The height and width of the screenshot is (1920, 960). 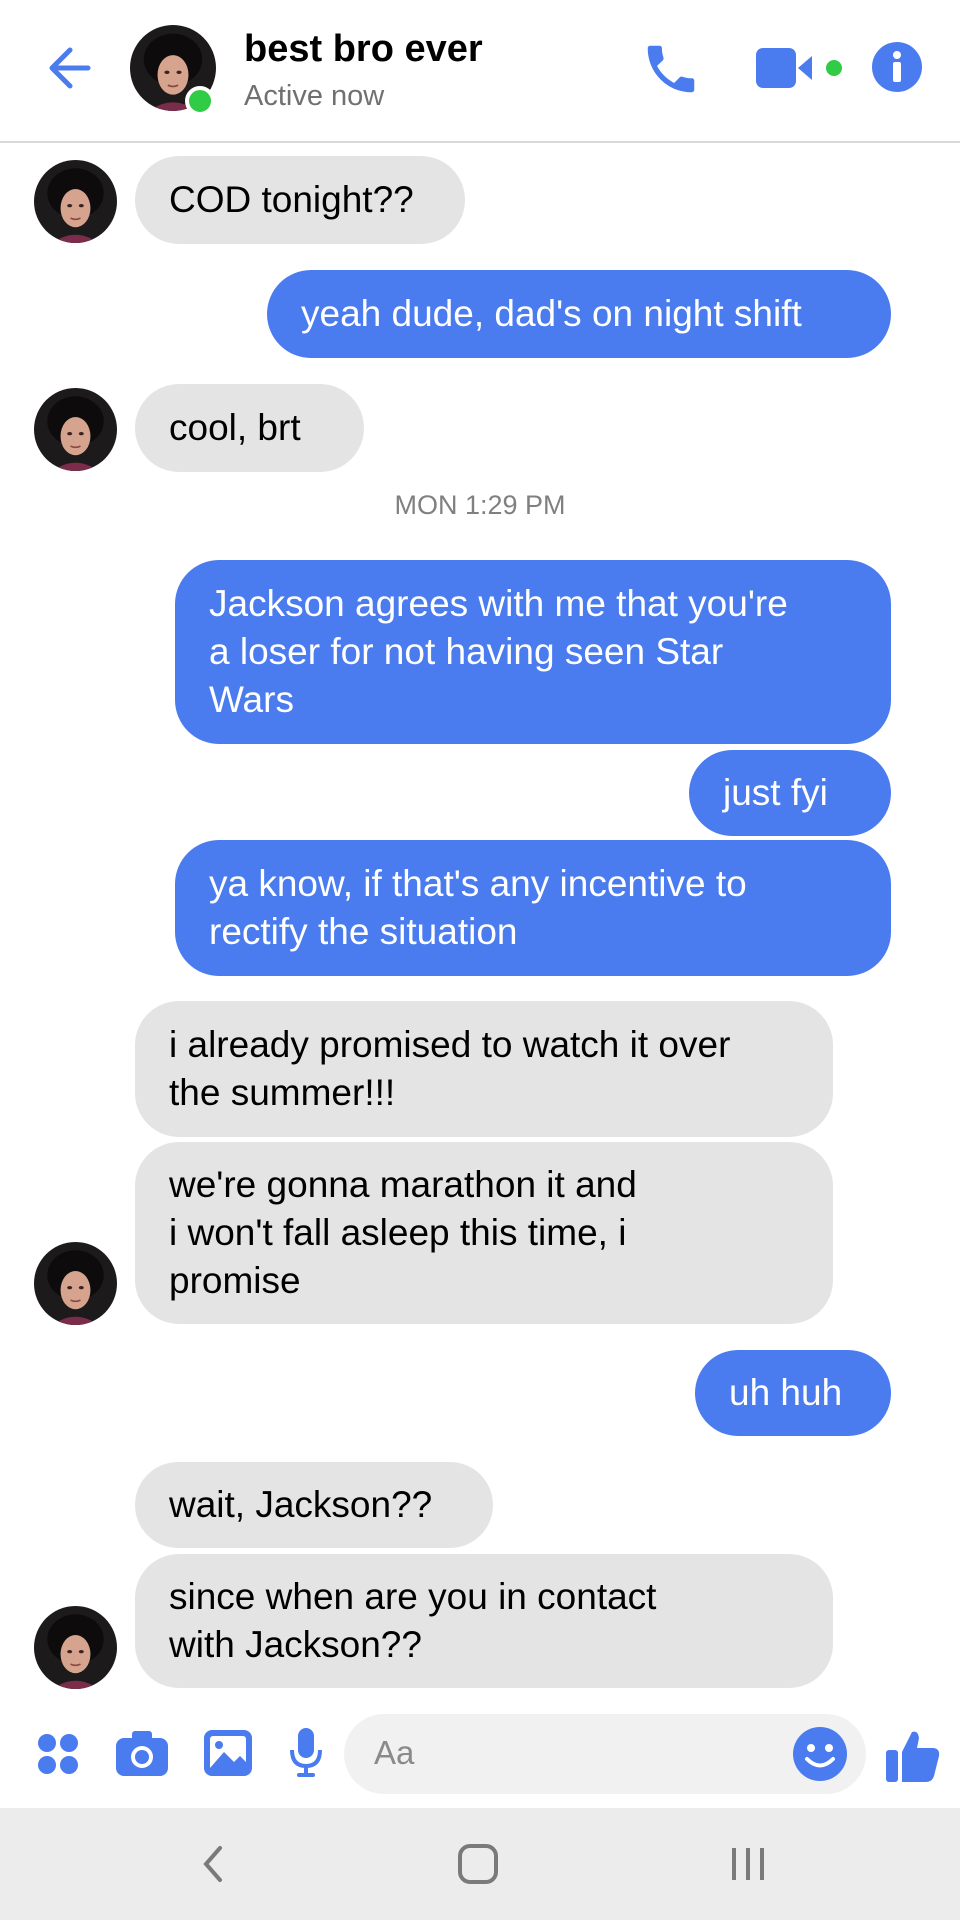 I want to click on info-button, so click(x=897, y=69).